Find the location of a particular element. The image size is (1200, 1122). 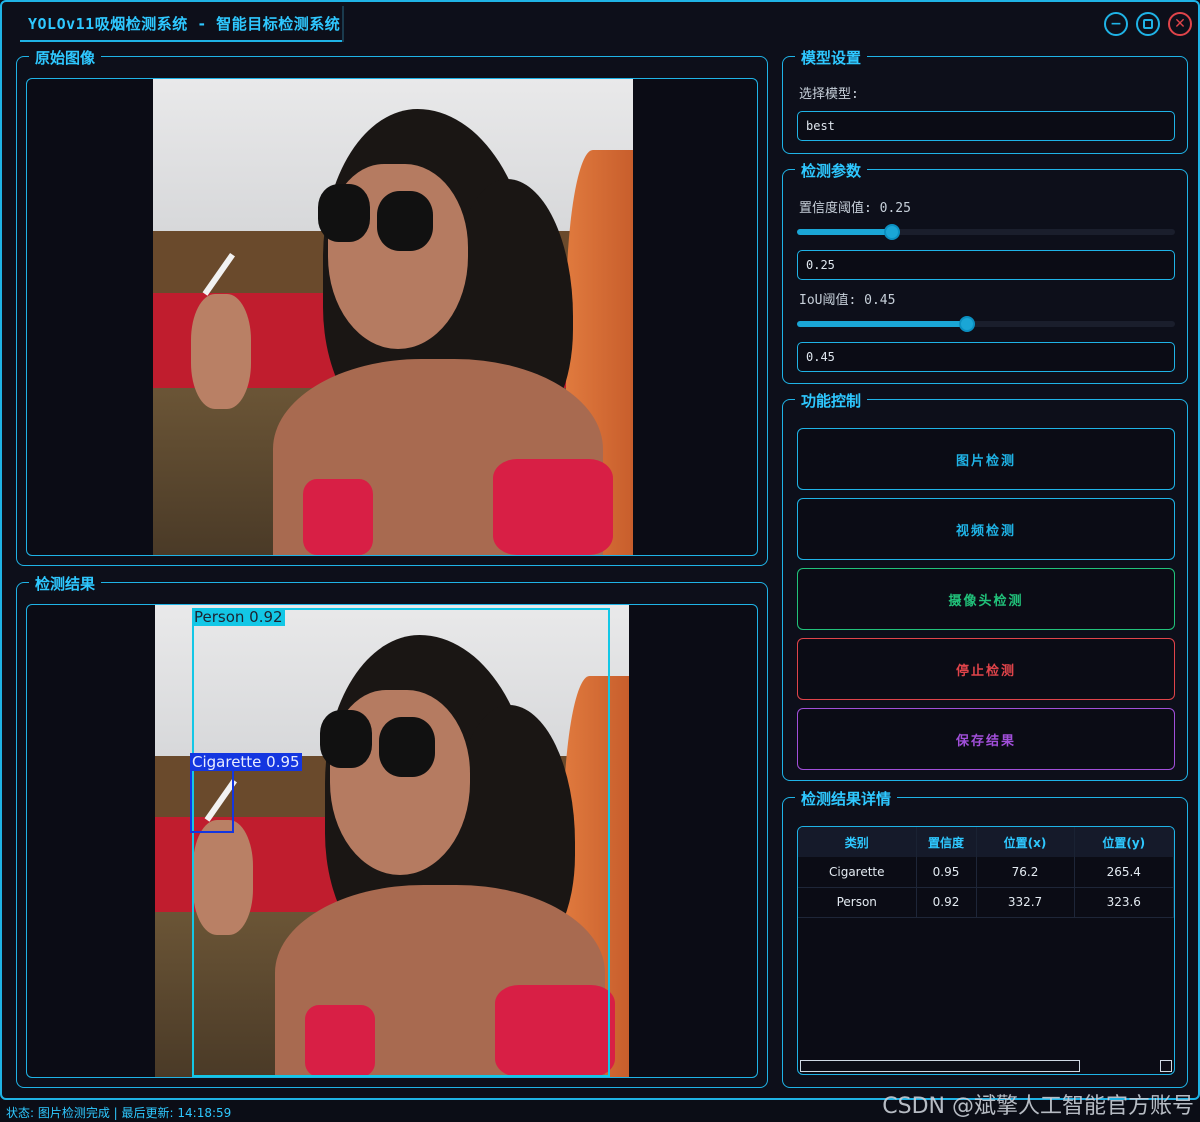

maximize-icon is located at coordinates (1148, 24).